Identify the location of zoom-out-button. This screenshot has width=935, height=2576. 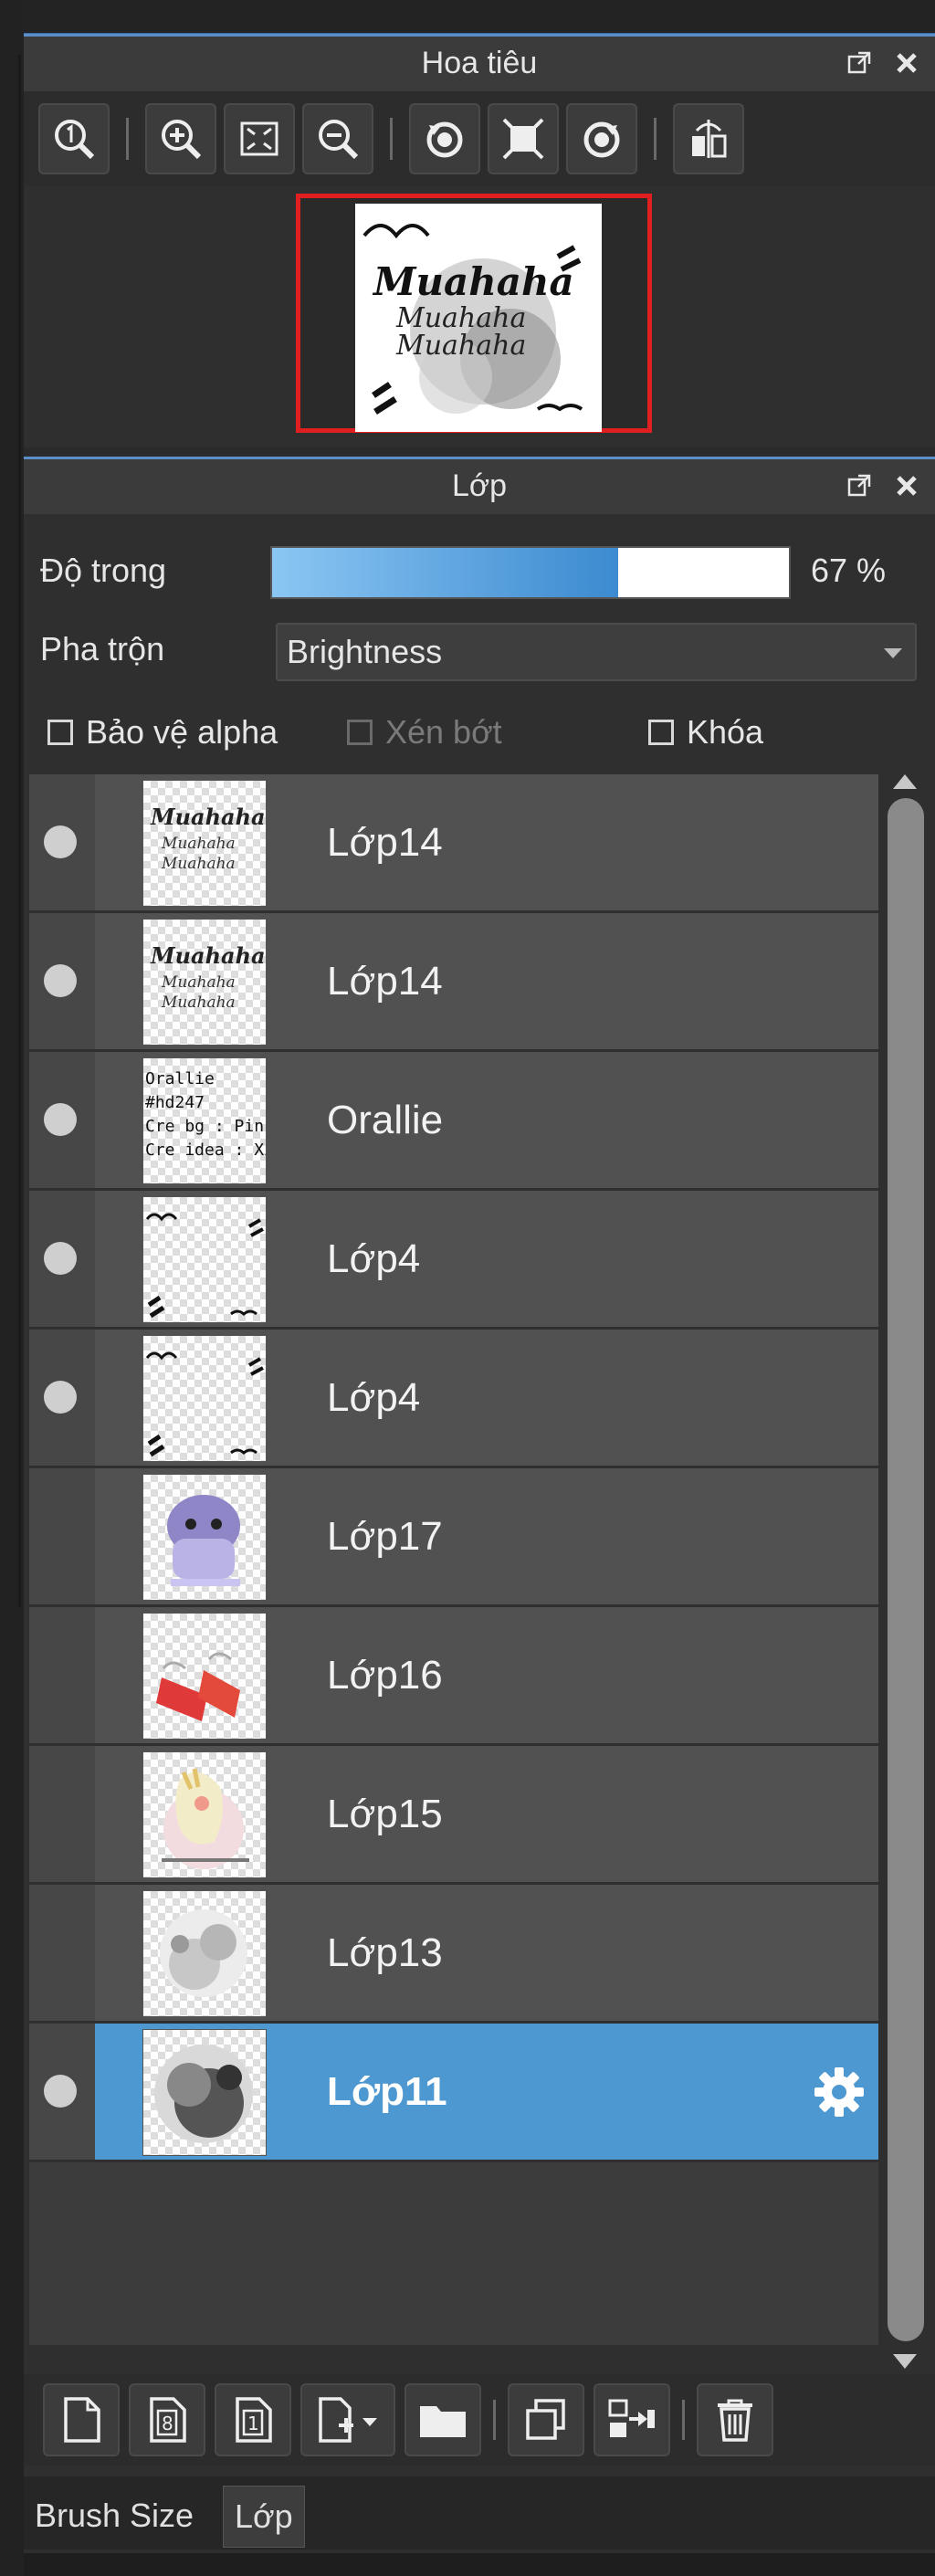
(337, 138).